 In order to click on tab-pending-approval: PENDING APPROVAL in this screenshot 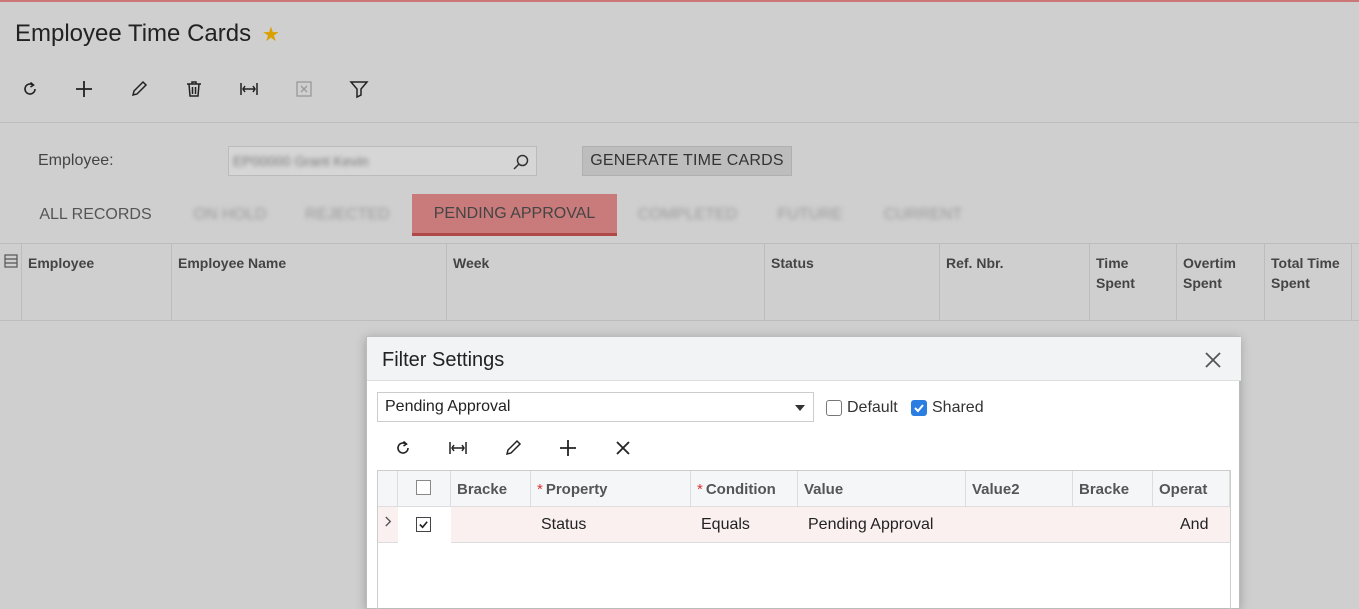, I will do `click(514, 215)`.